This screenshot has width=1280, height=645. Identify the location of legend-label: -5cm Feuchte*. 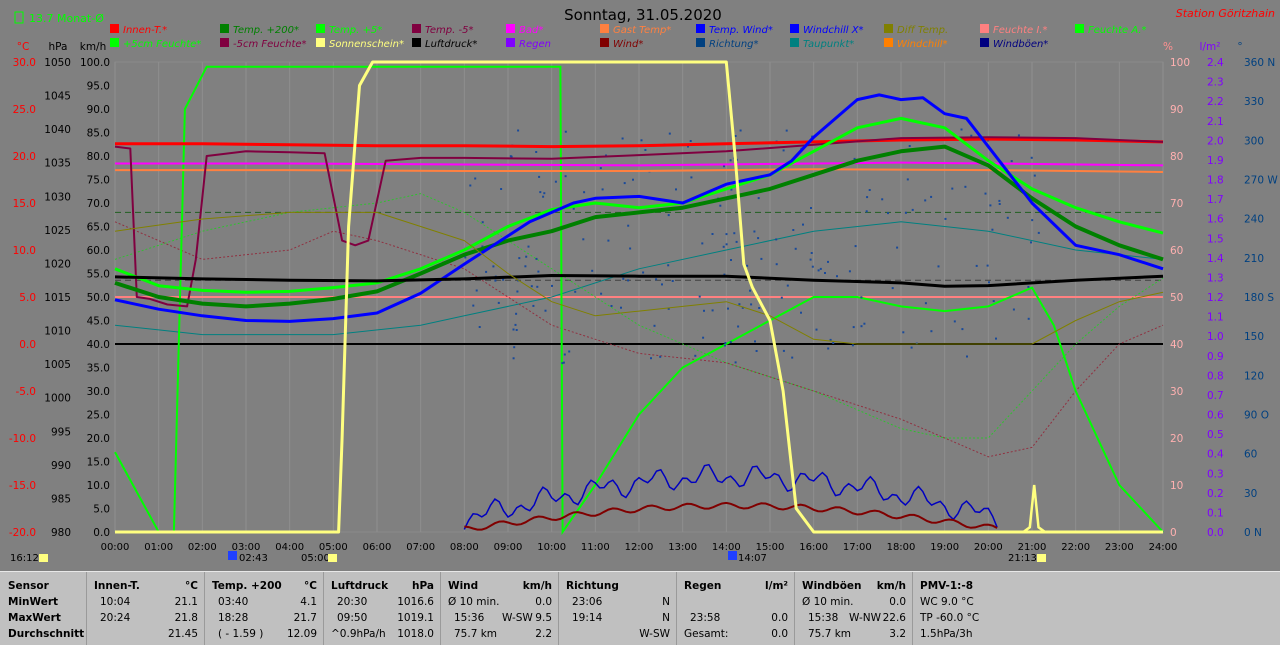
(270, 44).